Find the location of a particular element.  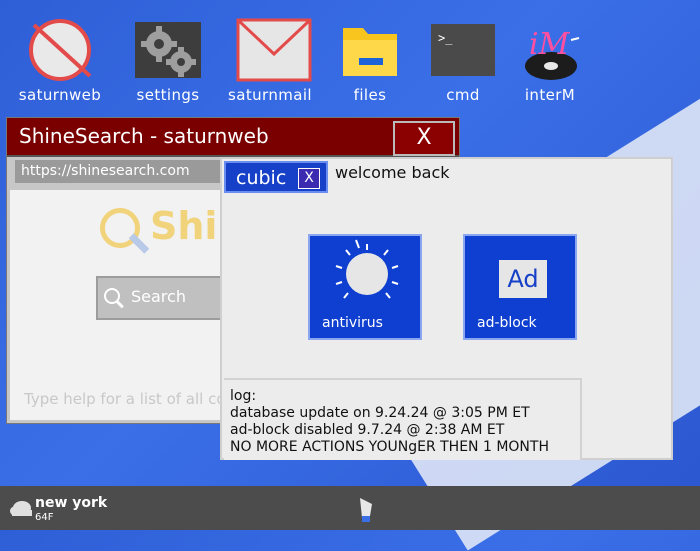

desktop-icon-label: settings is located at coordinates (168, 95).